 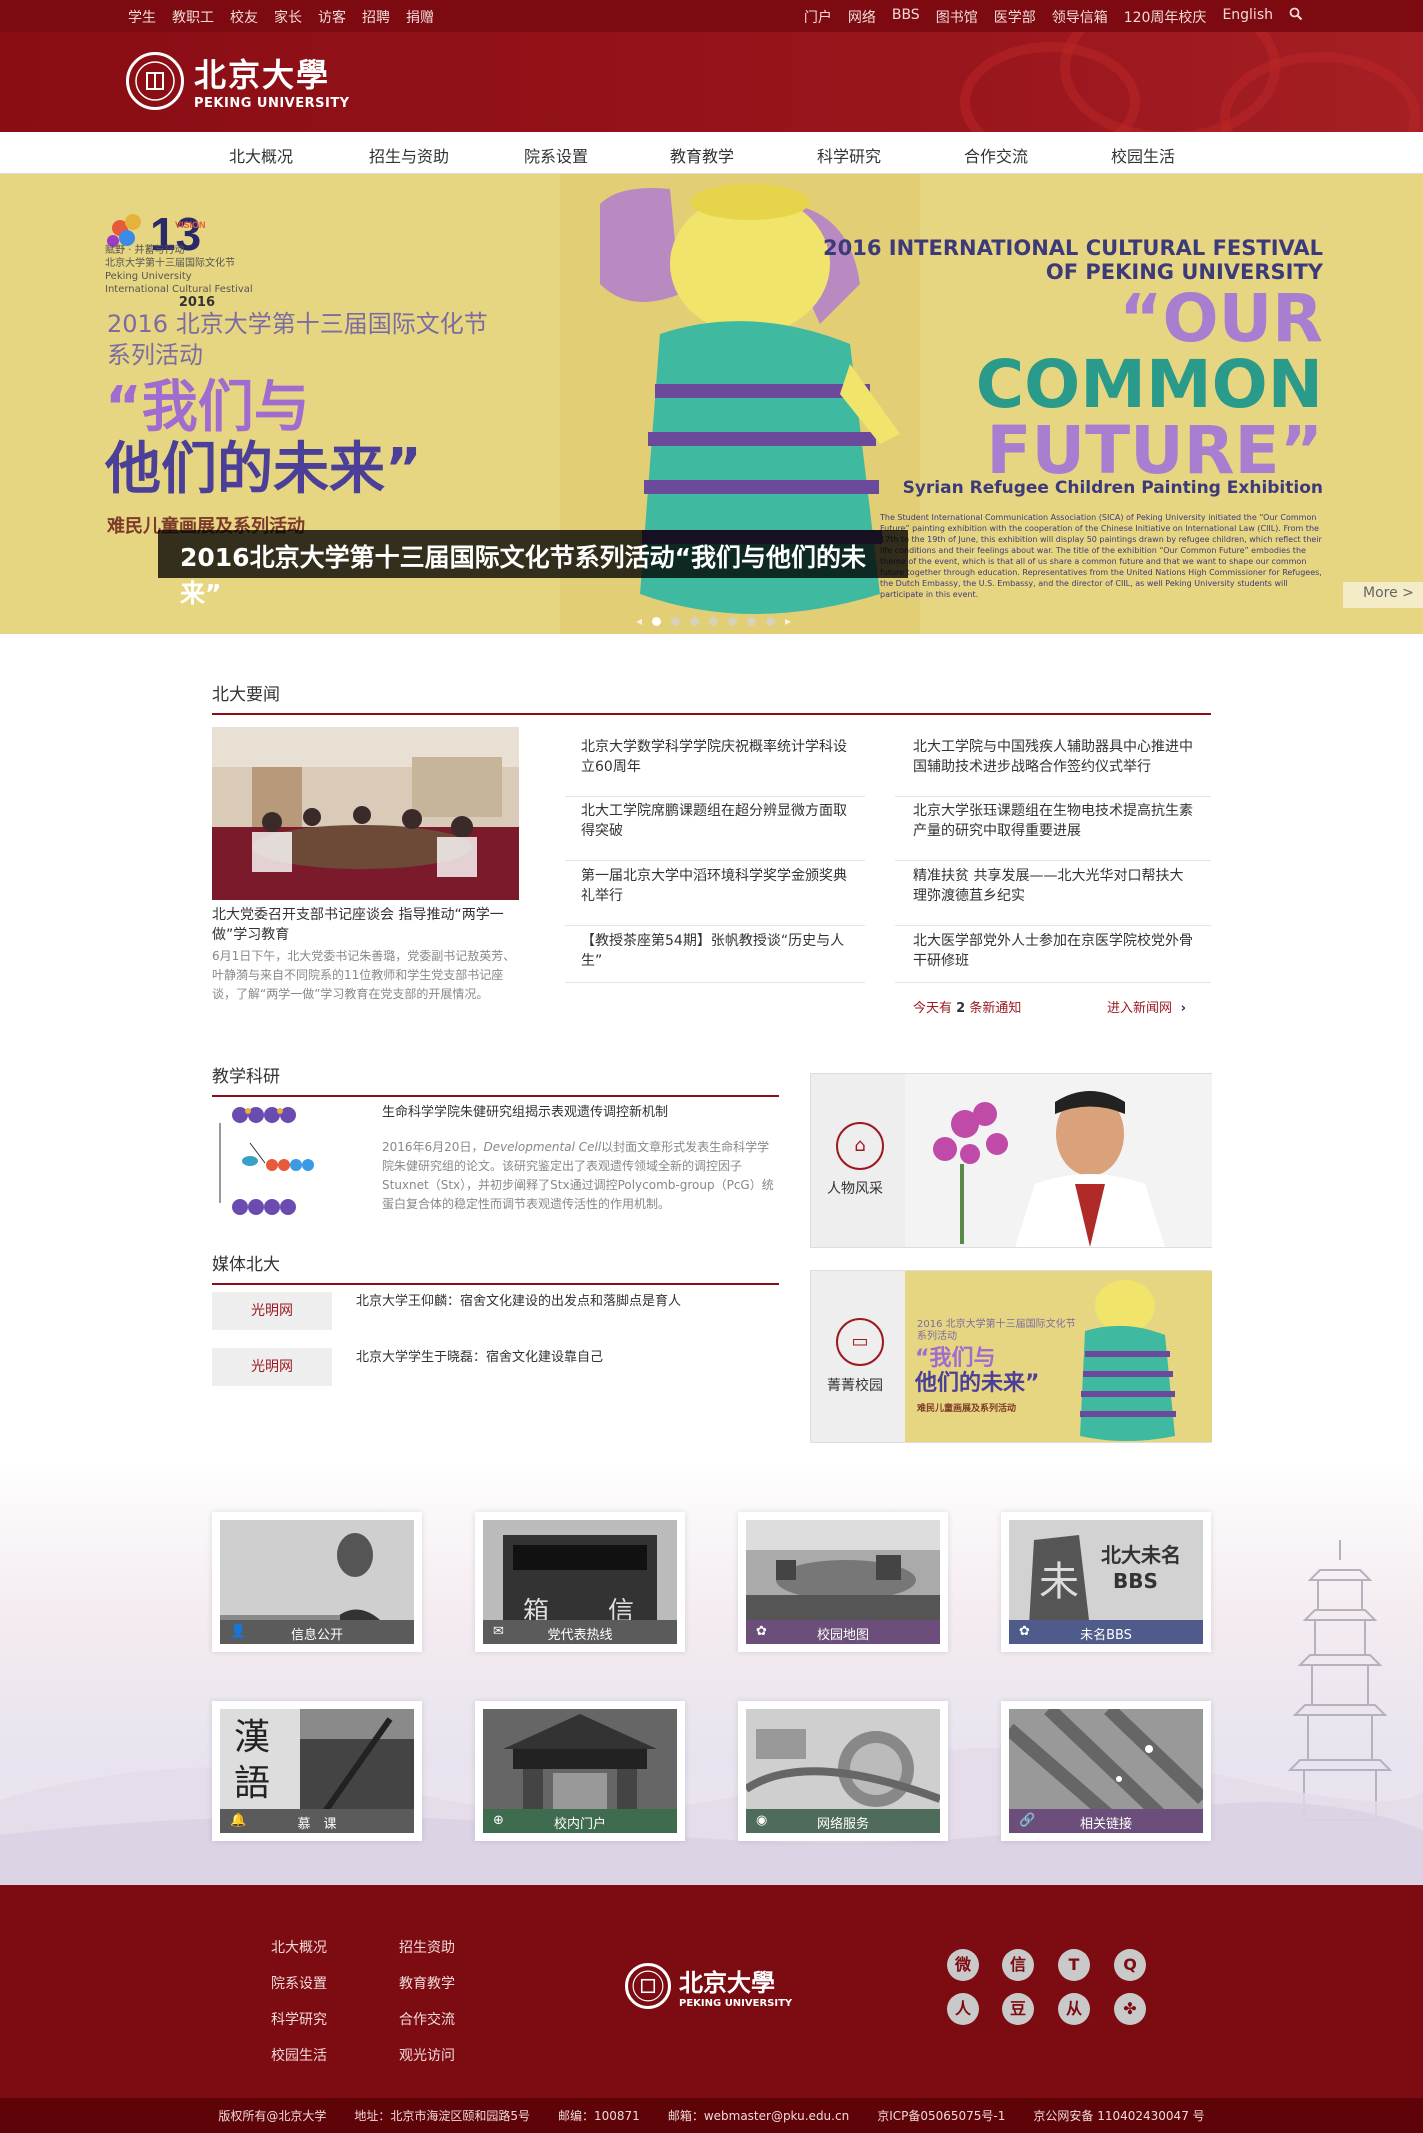 What do you see at coordinates (244, 17) in the screenshot?
I see `link-alumni: 校友` at bounding box center [244, 17].